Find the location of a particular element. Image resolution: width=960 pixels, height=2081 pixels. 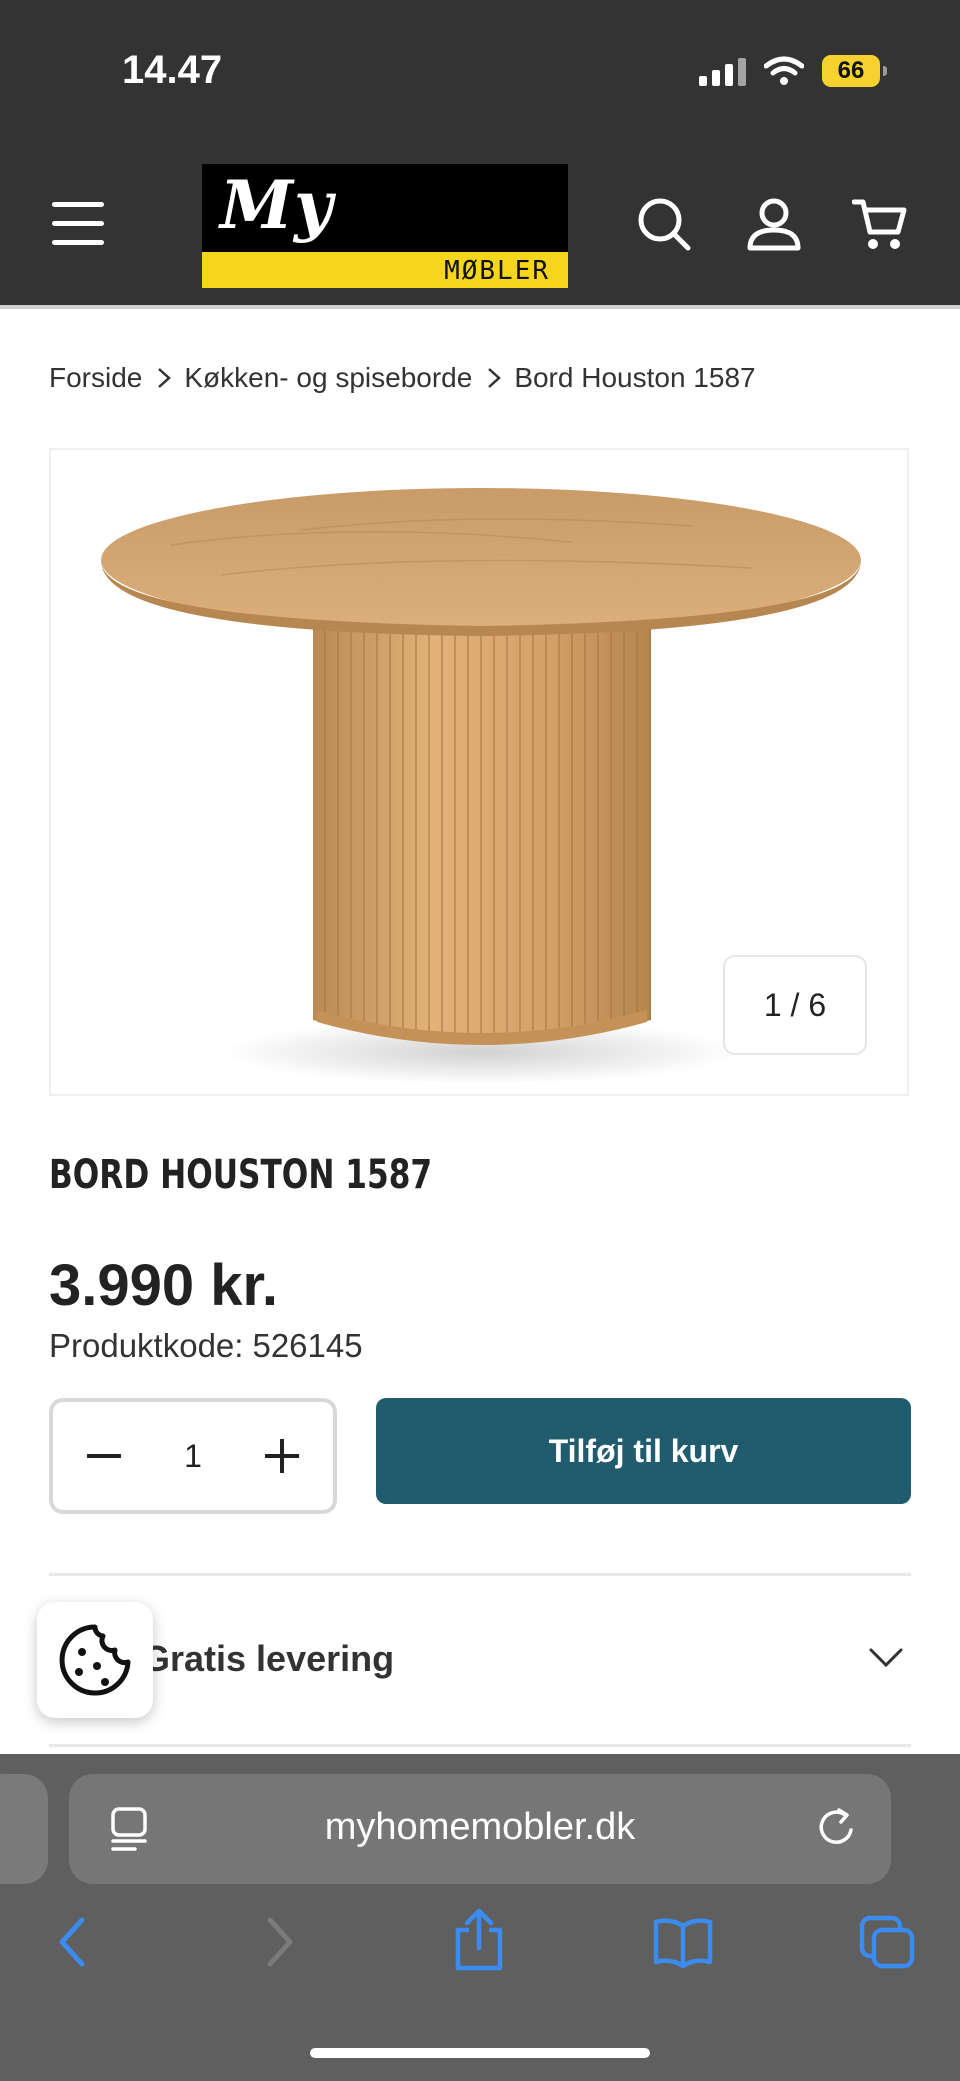

url-text: myhomemobler.dk is located at coordinates (480, 1827).